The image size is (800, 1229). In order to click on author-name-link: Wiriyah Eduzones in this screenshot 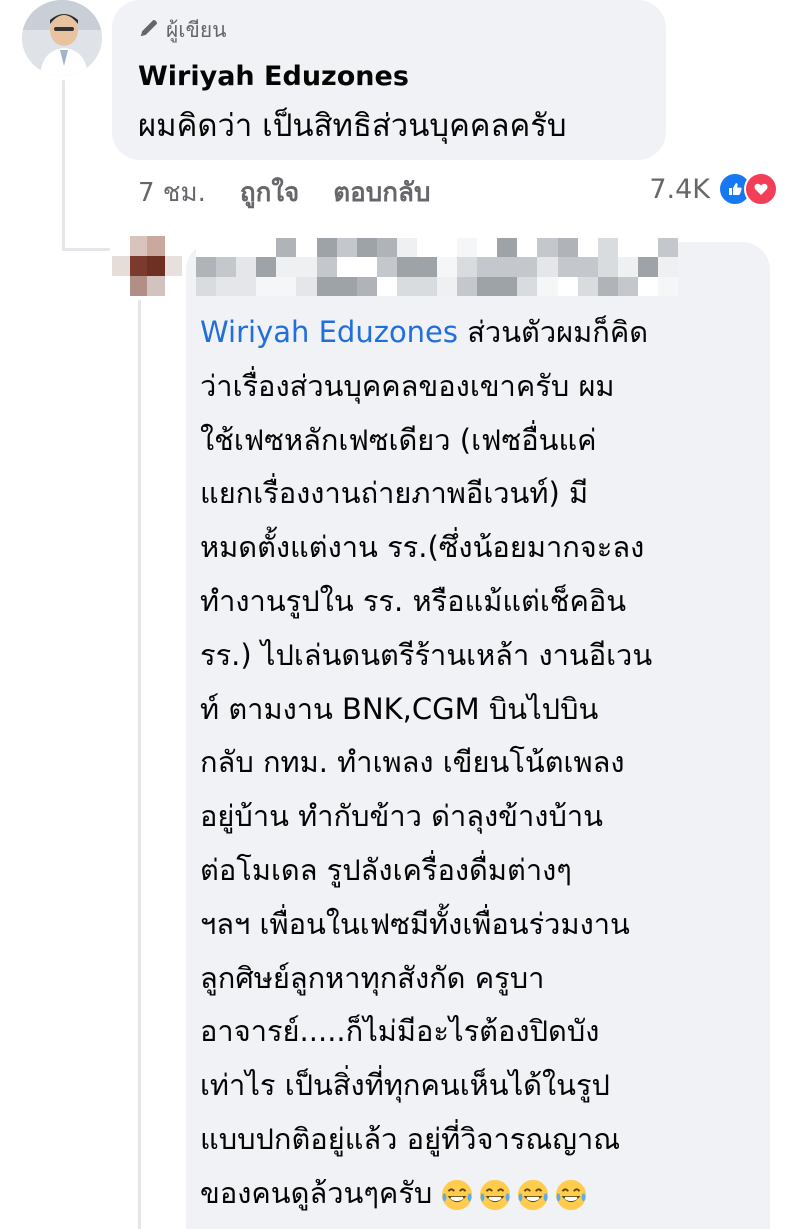, I will do `click(389, 76)`.